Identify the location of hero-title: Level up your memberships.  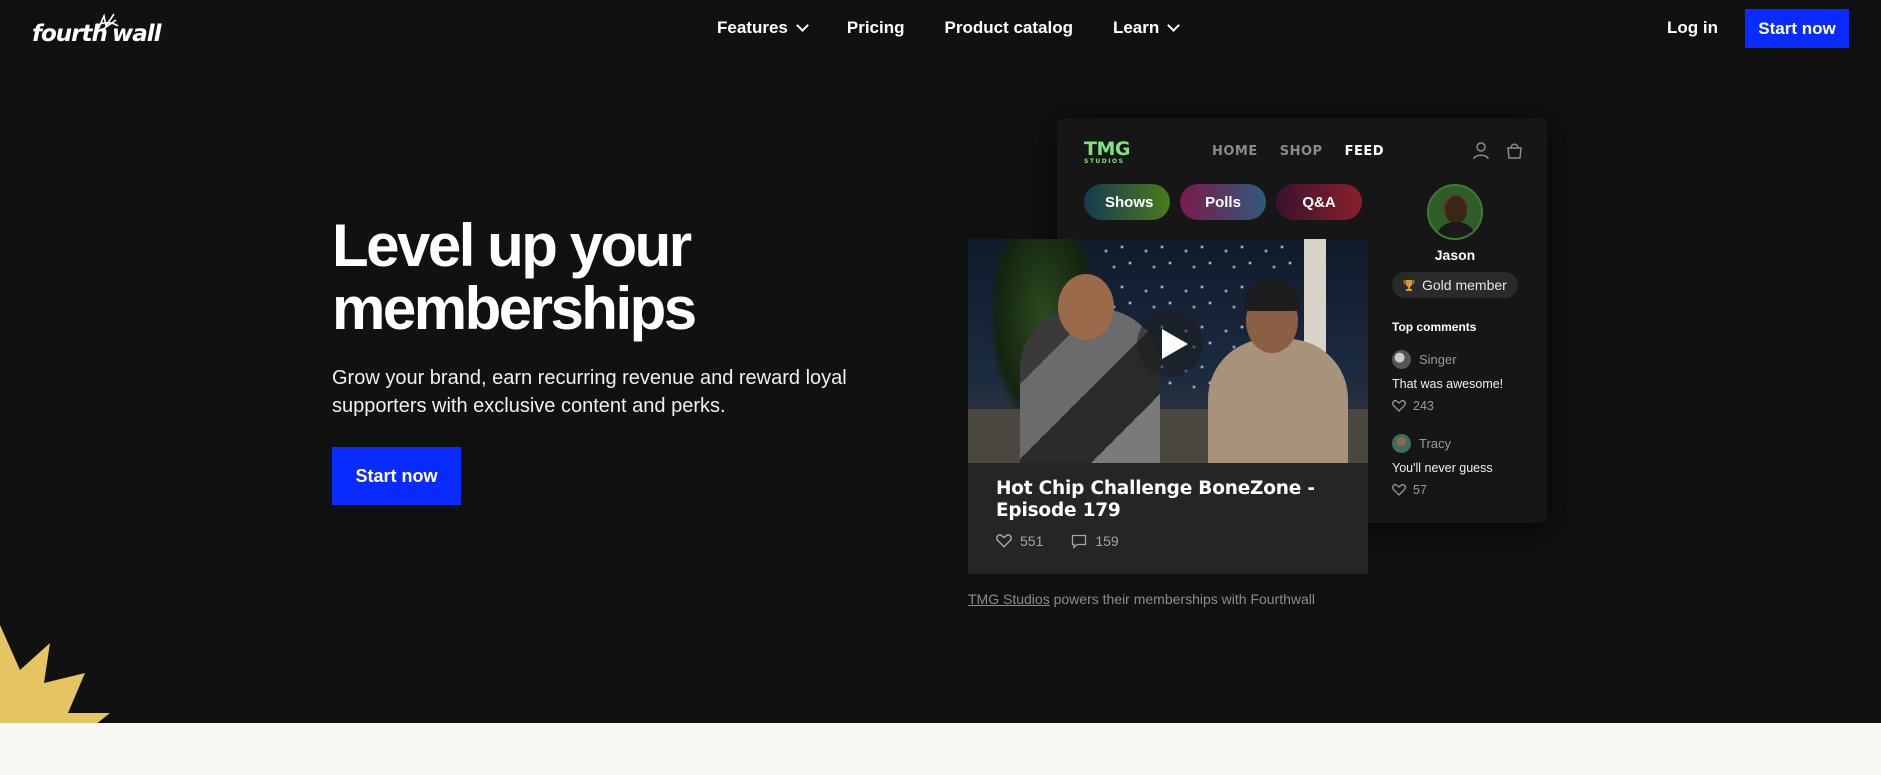
(514, 277).